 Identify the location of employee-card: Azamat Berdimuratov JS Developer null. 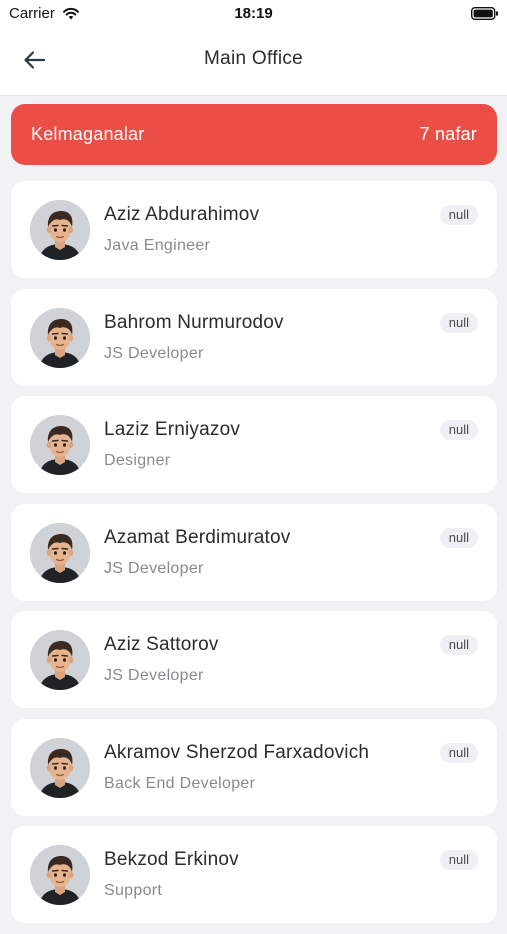
(254, 552).